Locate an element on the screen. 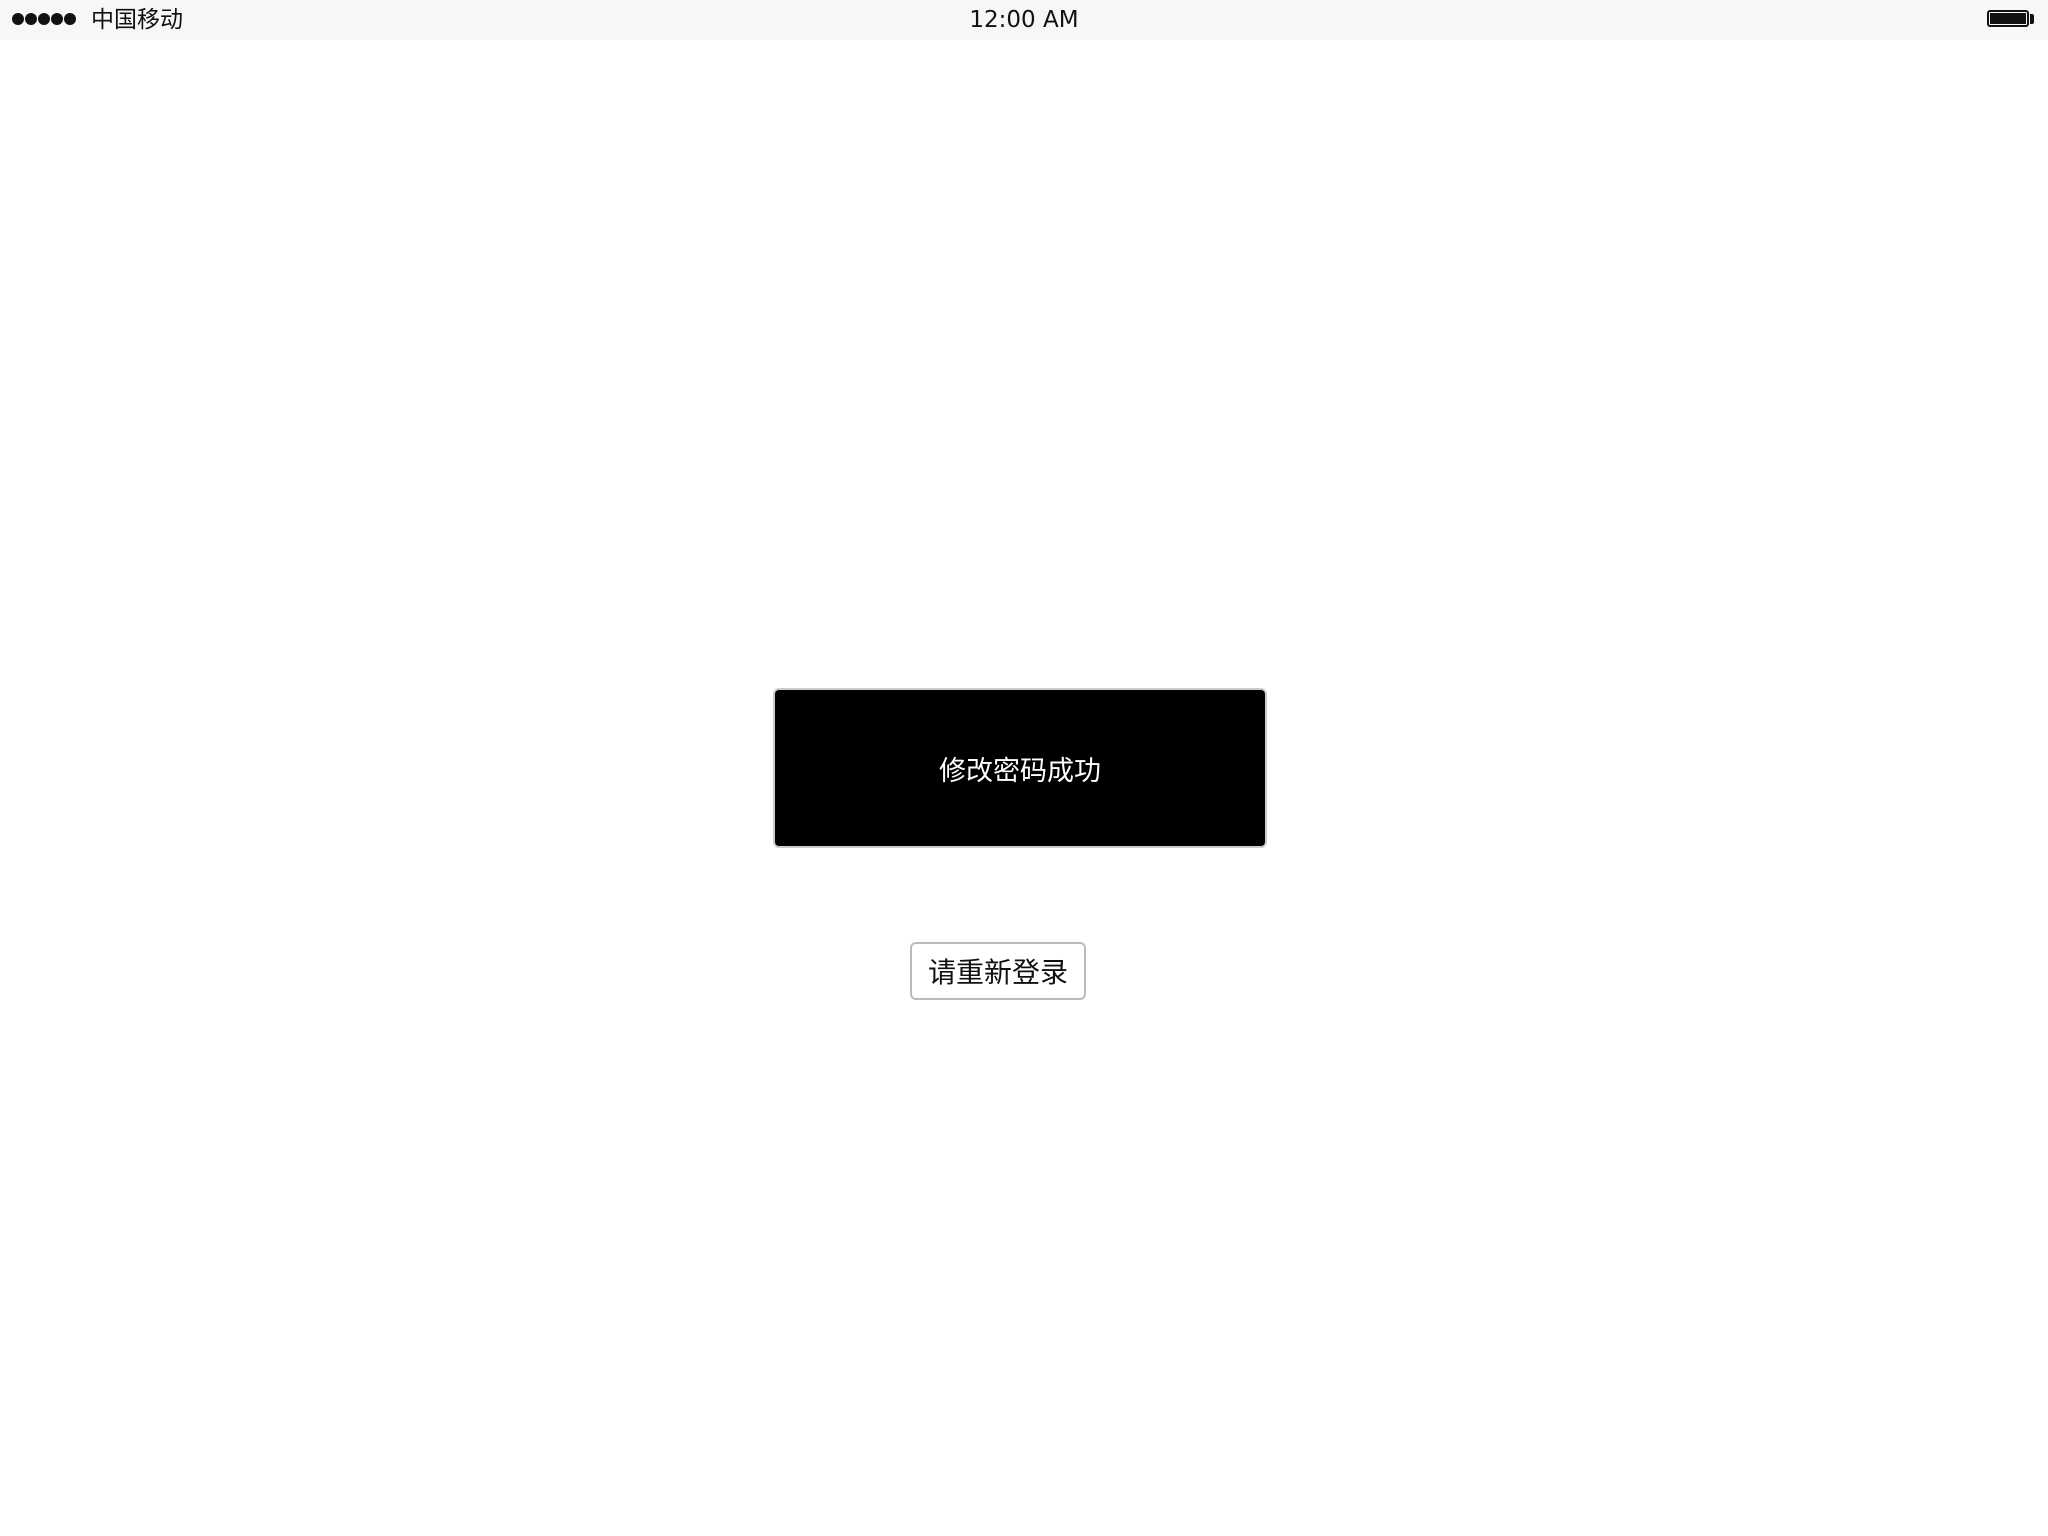  success-toast: 修改密码成功 is located at coordinates (1020, 768).